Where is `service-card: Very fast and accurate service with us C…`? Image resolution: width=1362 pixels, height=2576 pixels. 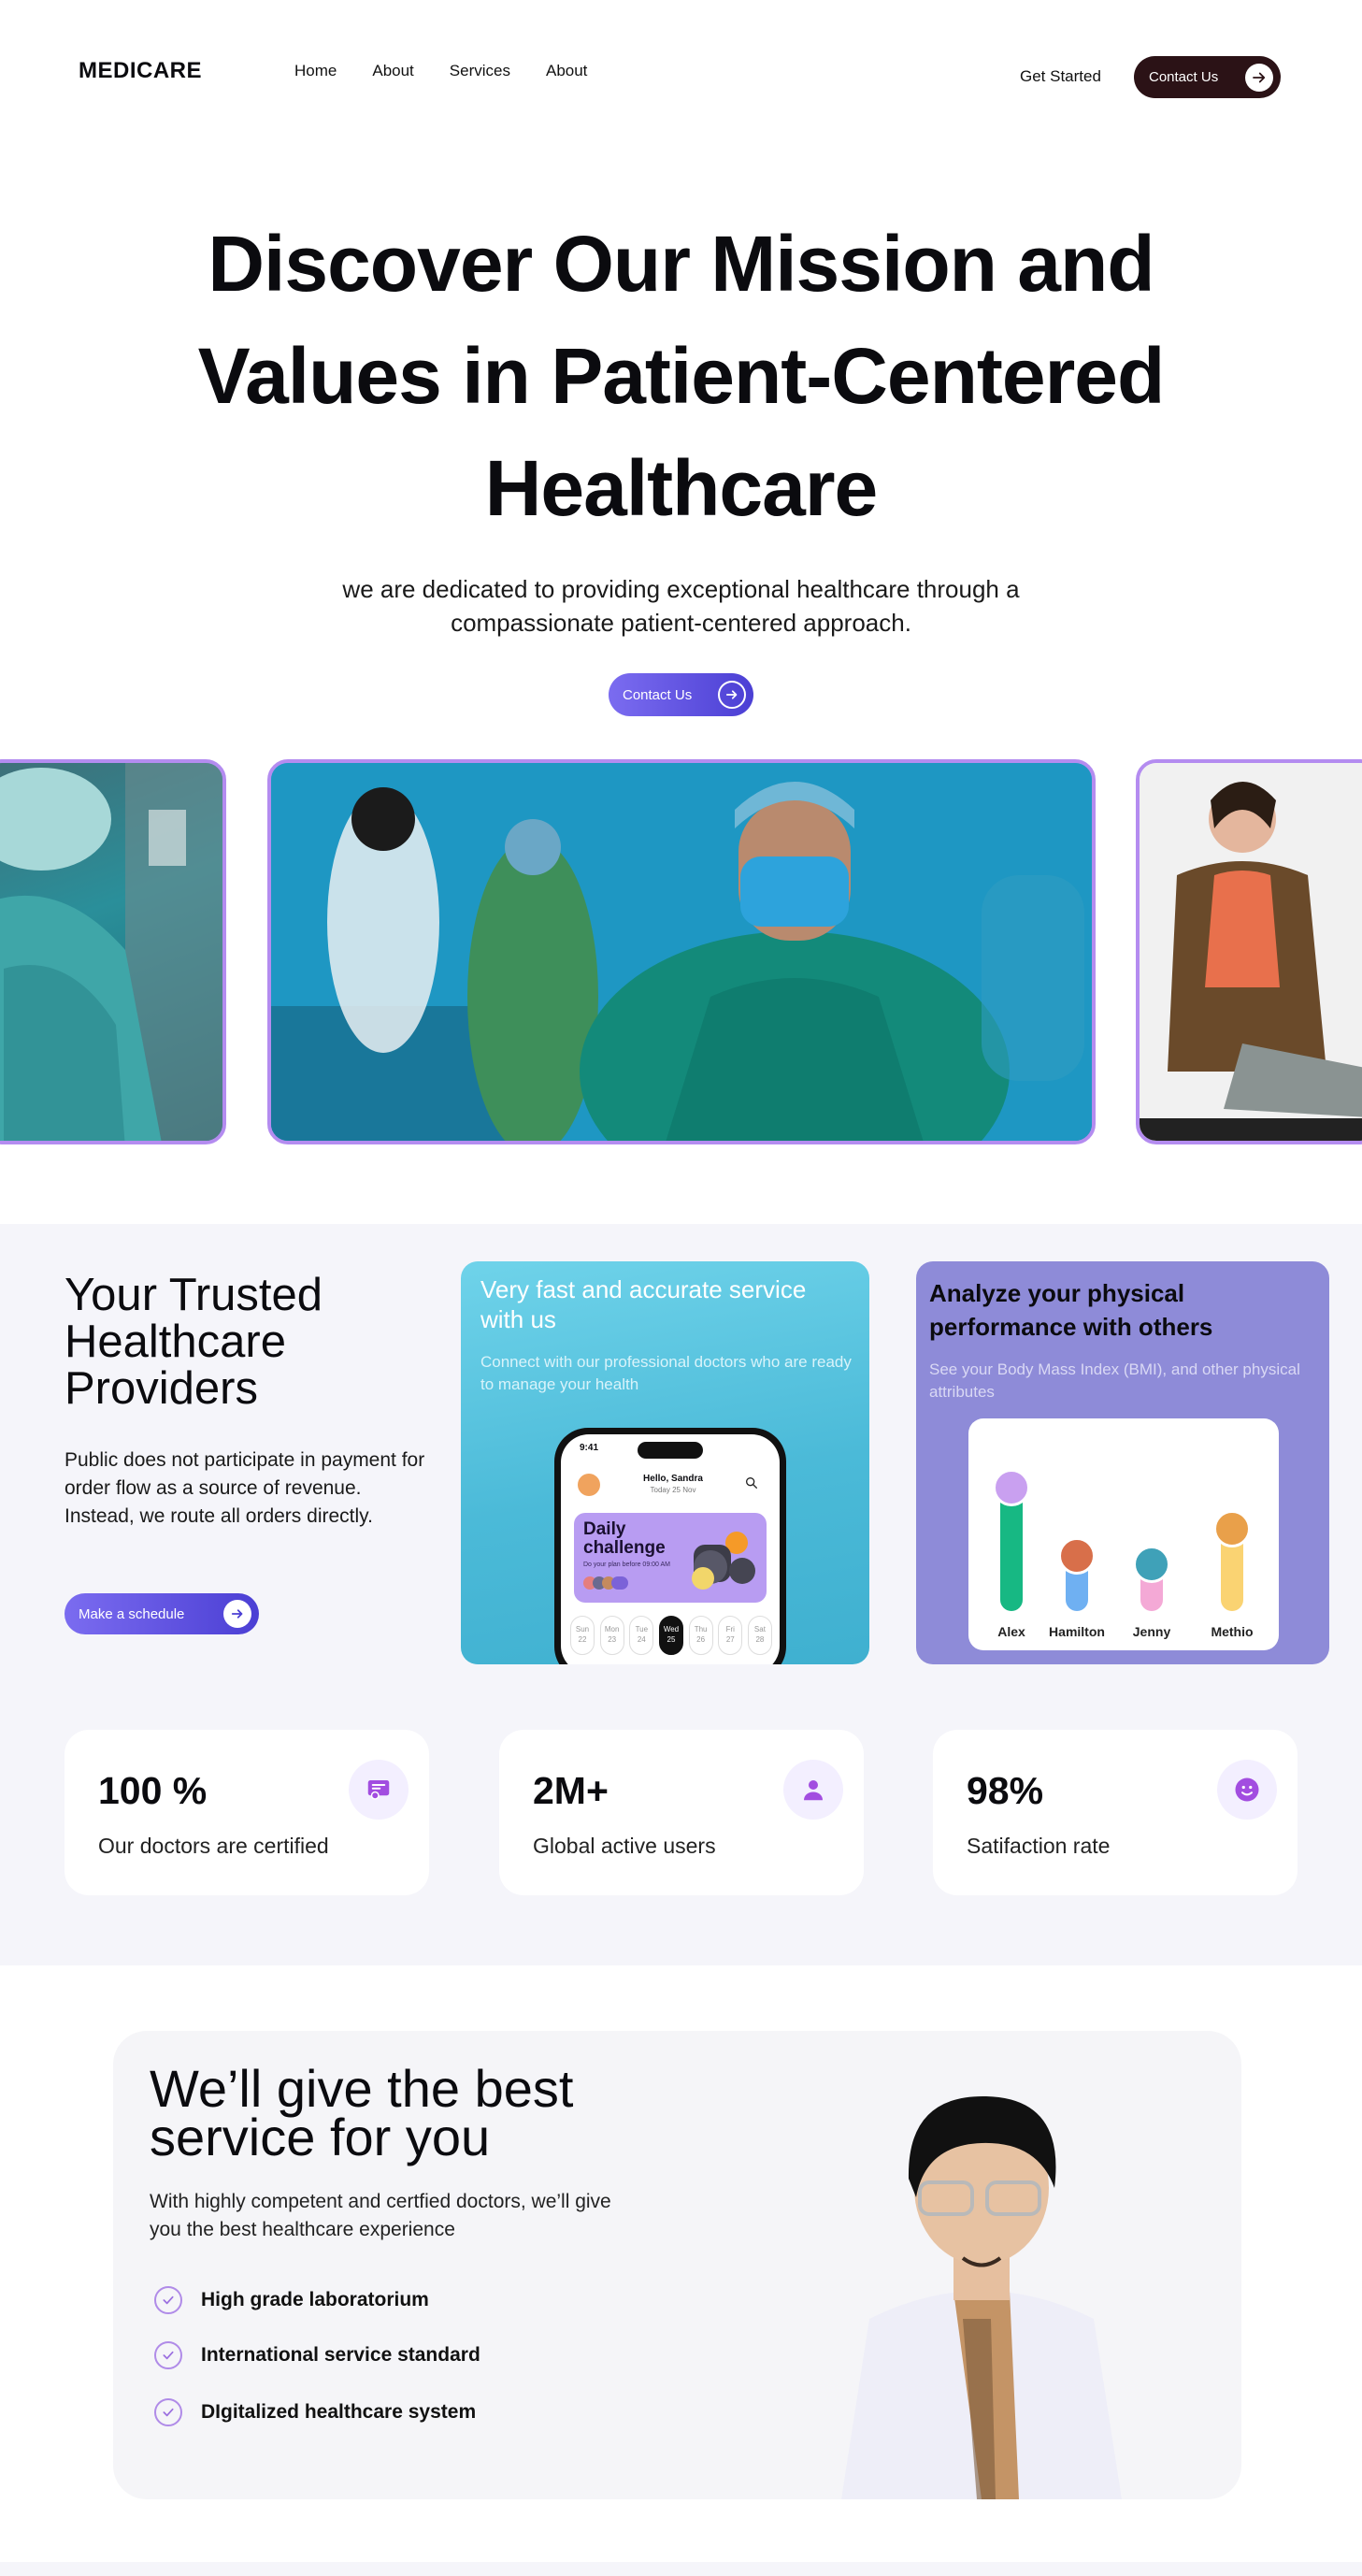 service-card: Very fast and accurate service with us C… is located at coordinates (665, 1463).